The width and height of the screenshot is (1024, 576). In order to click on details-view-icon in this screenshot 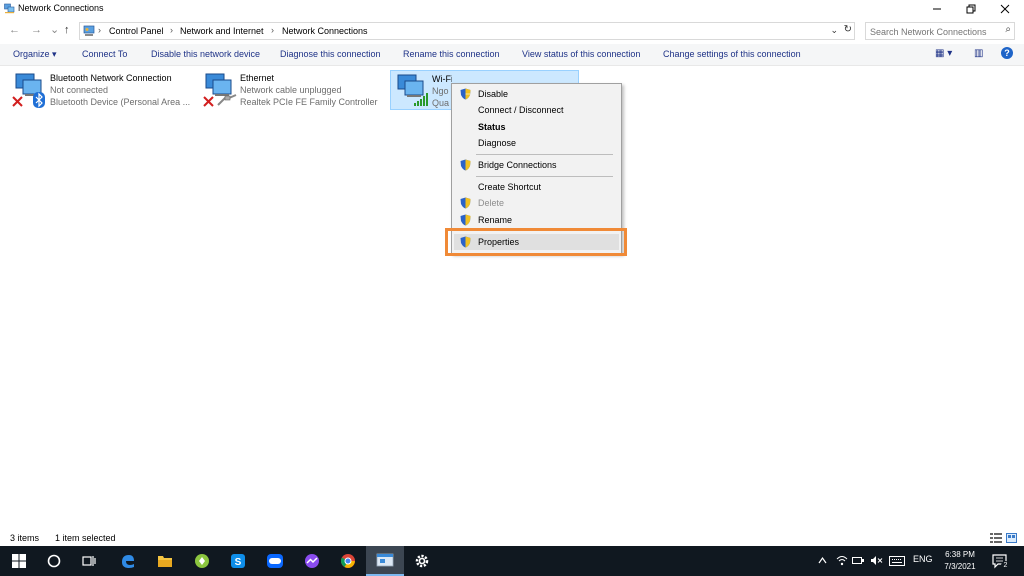, I will do `click(996, 538)`.